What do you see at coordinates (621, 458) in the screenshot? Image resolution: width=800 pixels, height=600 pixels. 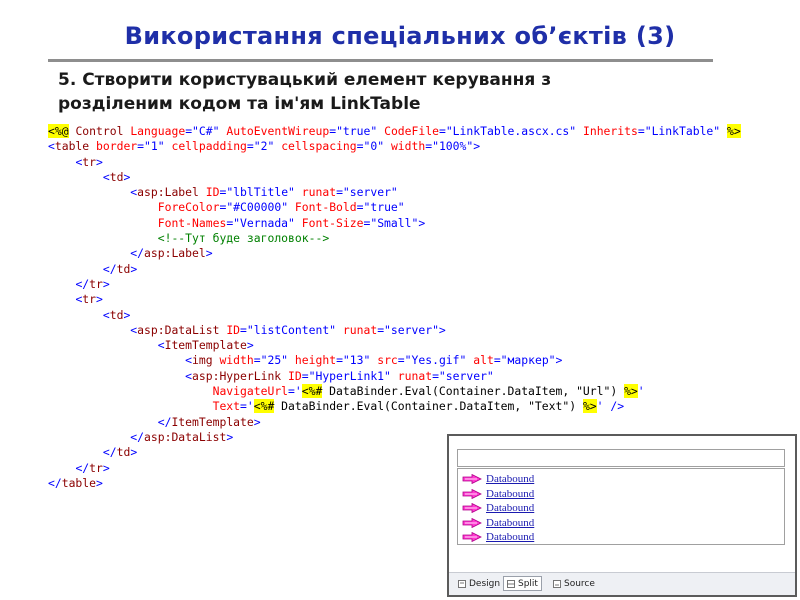 I see `title-label-placeholder` at bounding box center [621, 458].